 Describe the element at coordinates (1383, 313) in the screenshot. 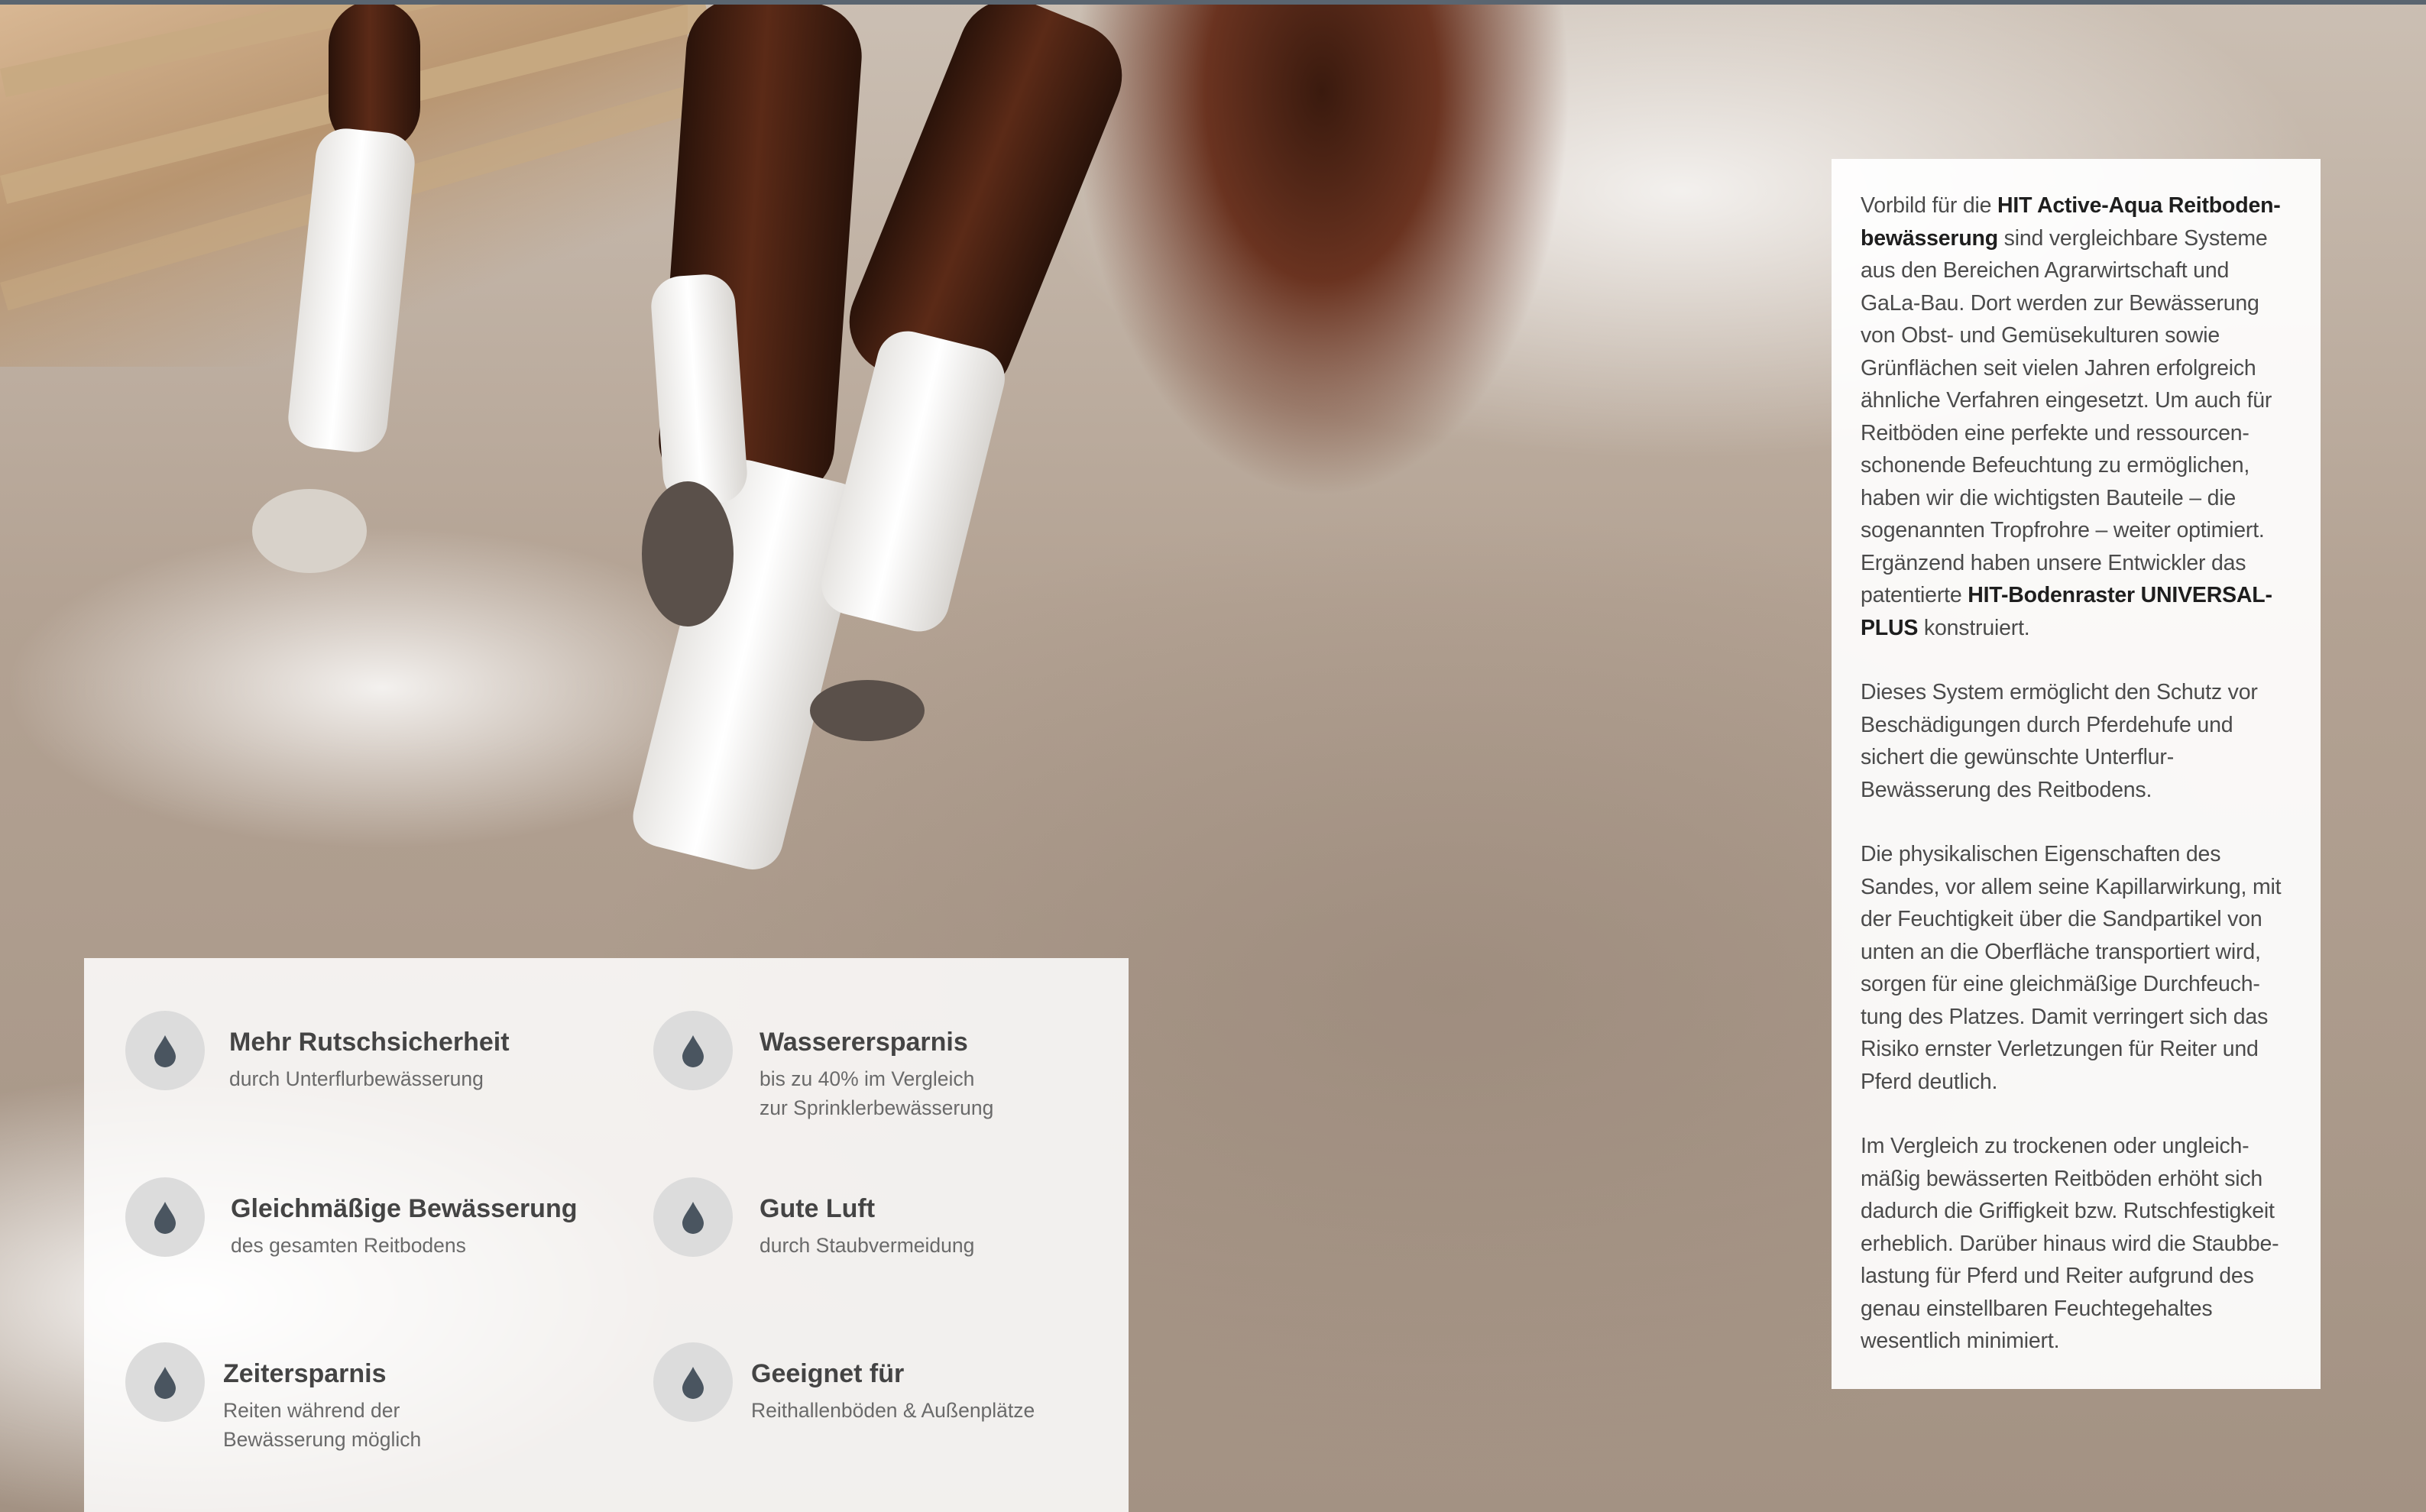

I see `horse-tail` at that location.